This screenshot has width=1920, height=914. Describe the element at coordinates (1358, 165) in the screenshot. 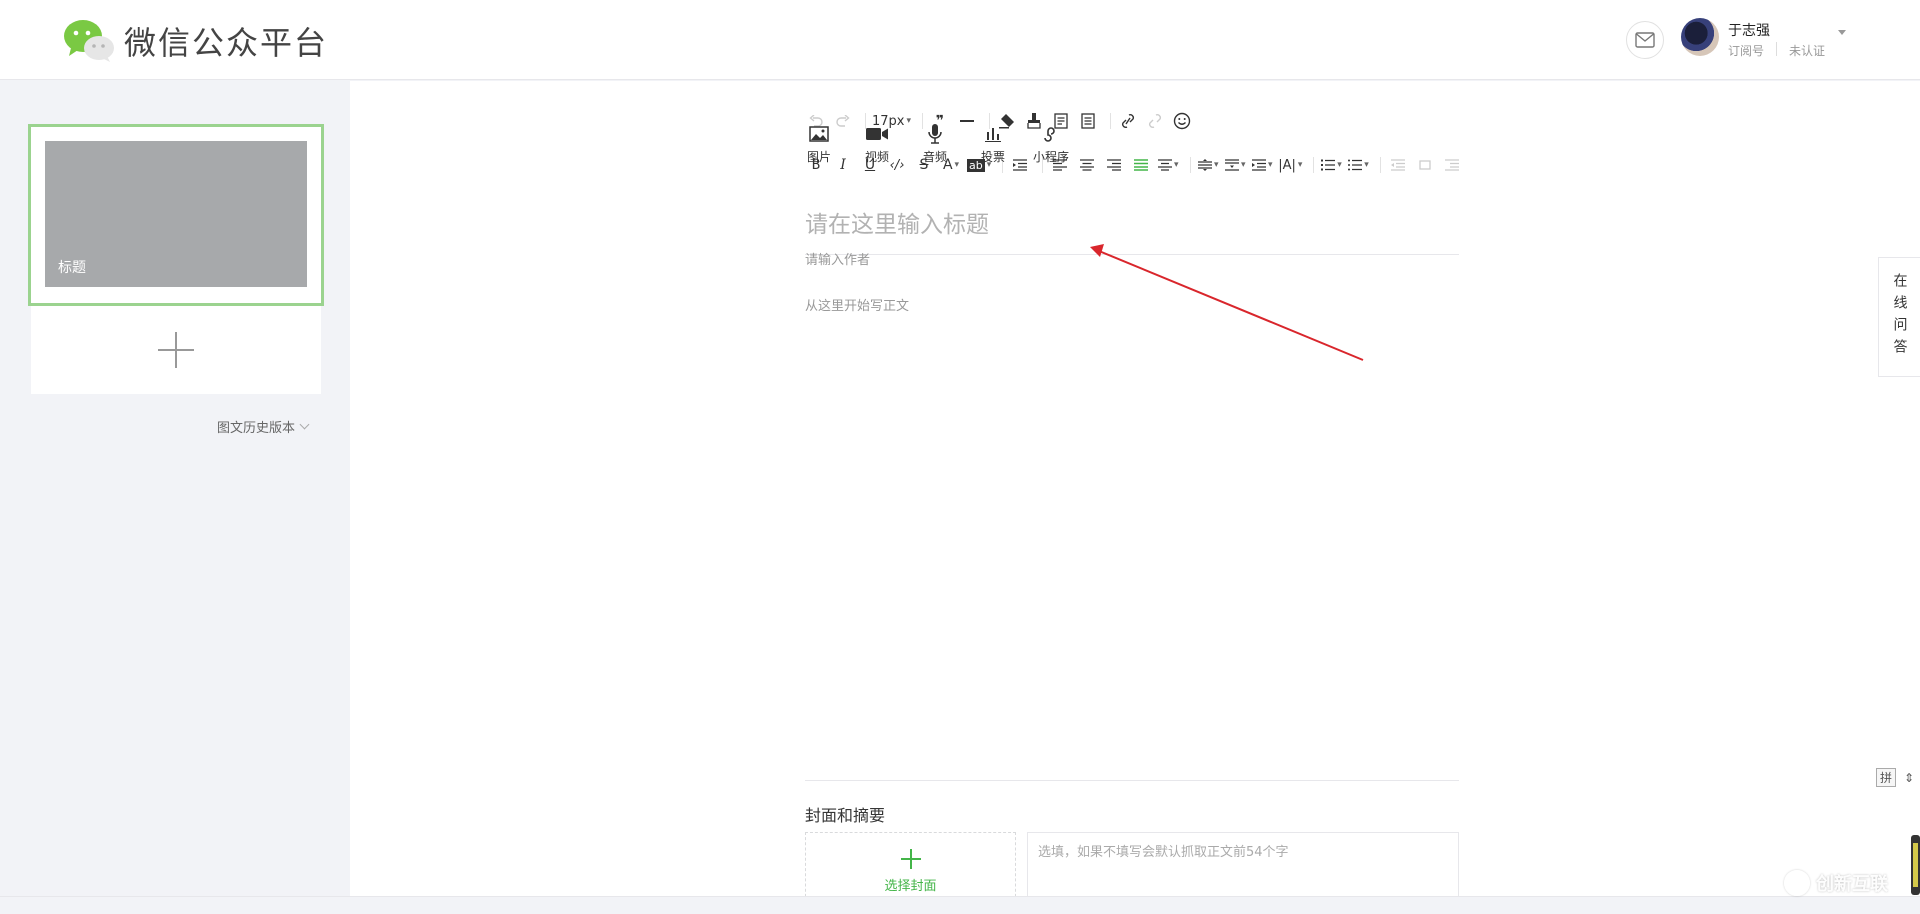

I see `unordered-list-icon: ▾` at that location.